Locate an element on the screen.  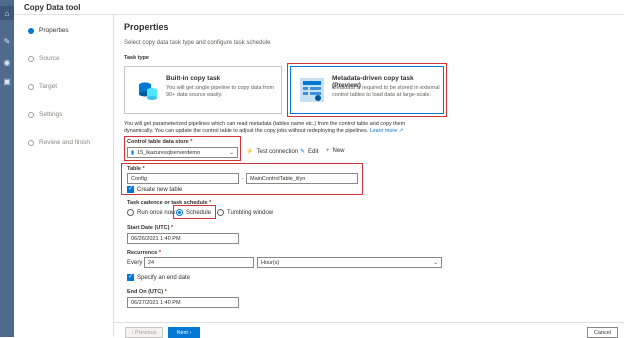
end-date-label-text: End On (UTC) is located at coordinates (145, 292).